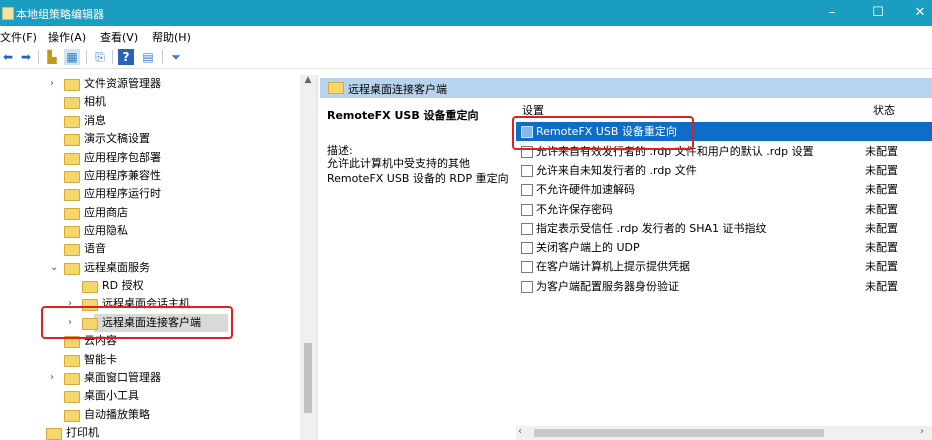 Image resolution: width=932 pixels, height=440 pixels. What do you see at coordinates (724, 209) in the screenshot?
I see `settings-row: 不允许保存密码 未配置` at bounding box center [724, 209].